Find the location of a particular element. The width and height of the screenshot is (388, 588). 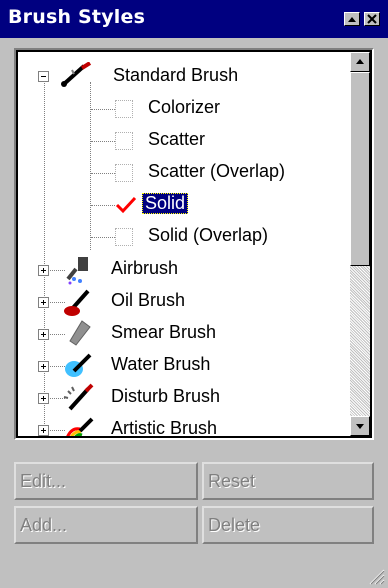

tree-item-colorizer: Colorizer is located at coordinates (178, 109).